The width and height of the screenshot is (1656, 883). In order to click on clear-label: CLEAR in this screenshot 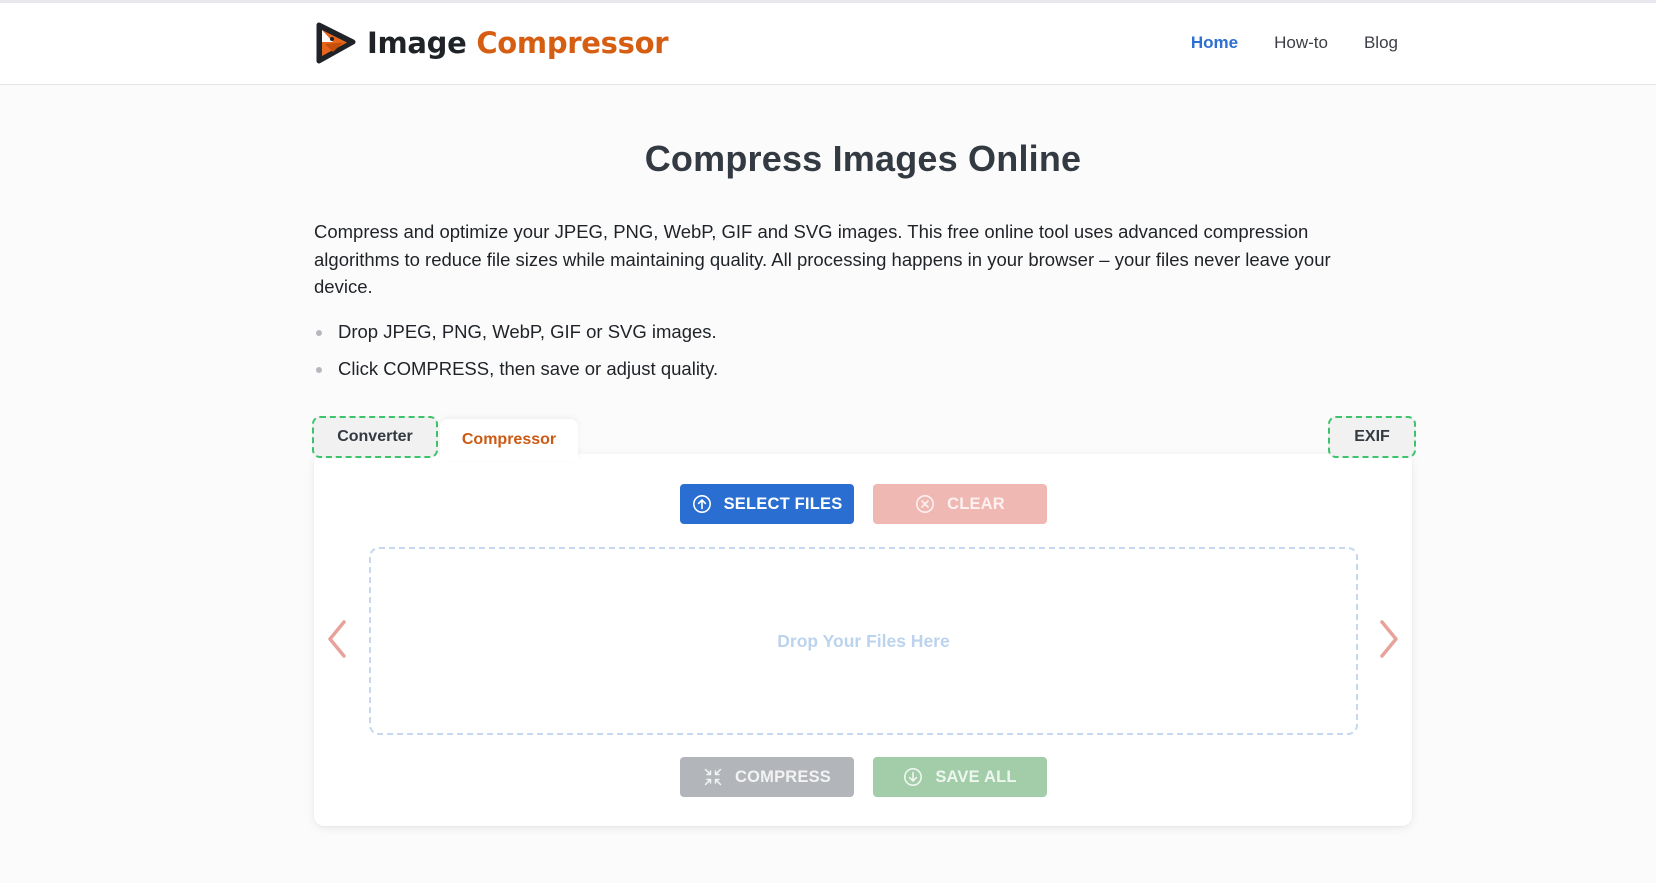, I will do `click(976, 503)`.